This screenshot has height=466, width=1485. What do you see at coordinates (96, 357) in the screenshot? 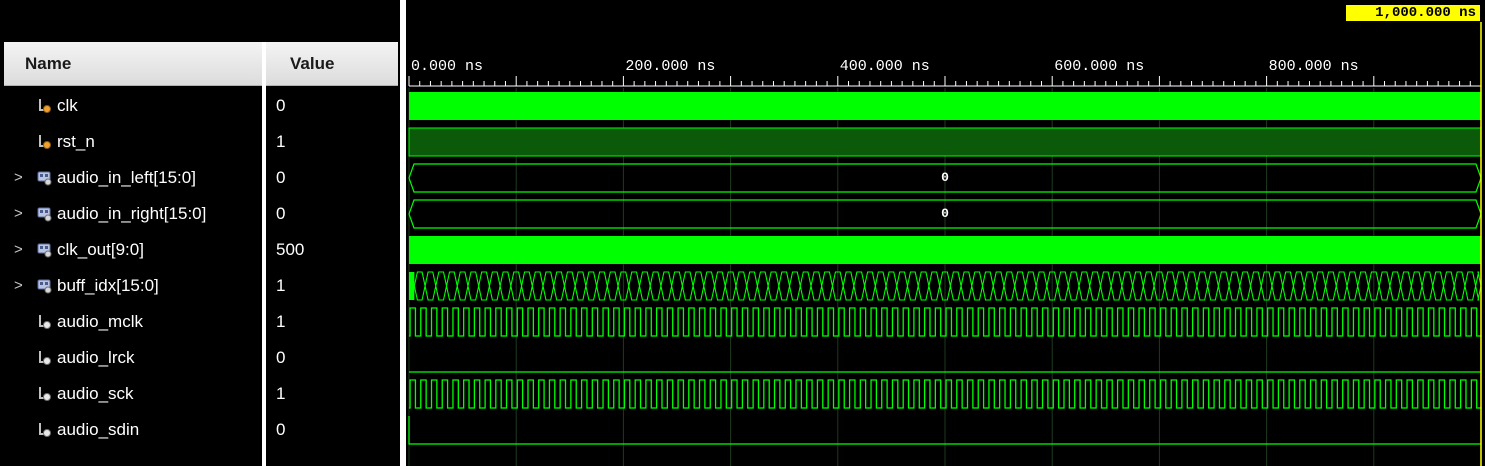
I see `signal-name: audio_lrck` at bounding box center [96, 357].